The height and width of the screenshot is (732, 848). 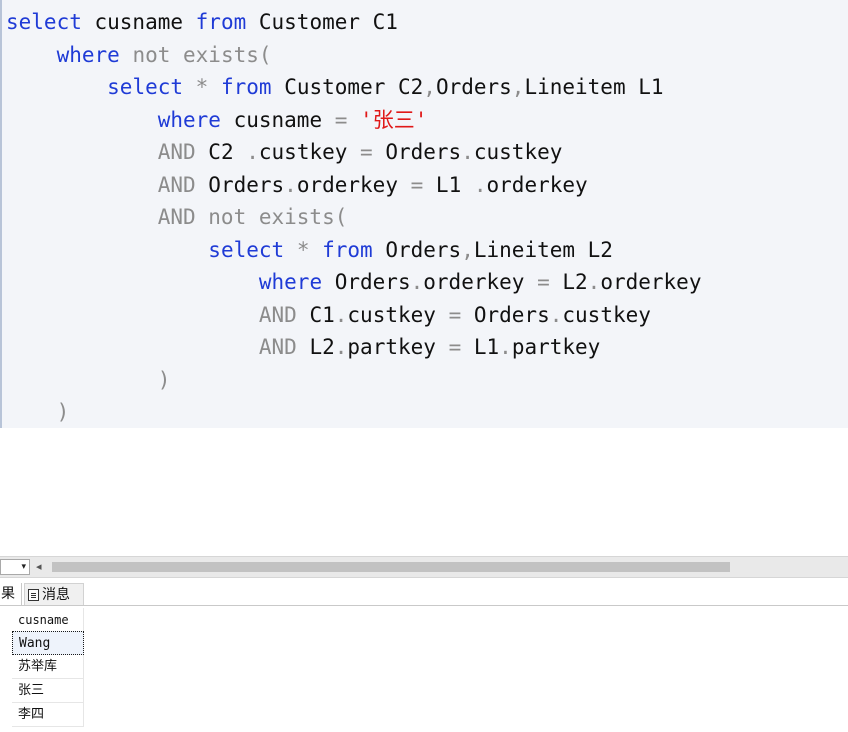 I want to click on scroll-left-arrow-icon: ◂, so click(x=39, y=567).